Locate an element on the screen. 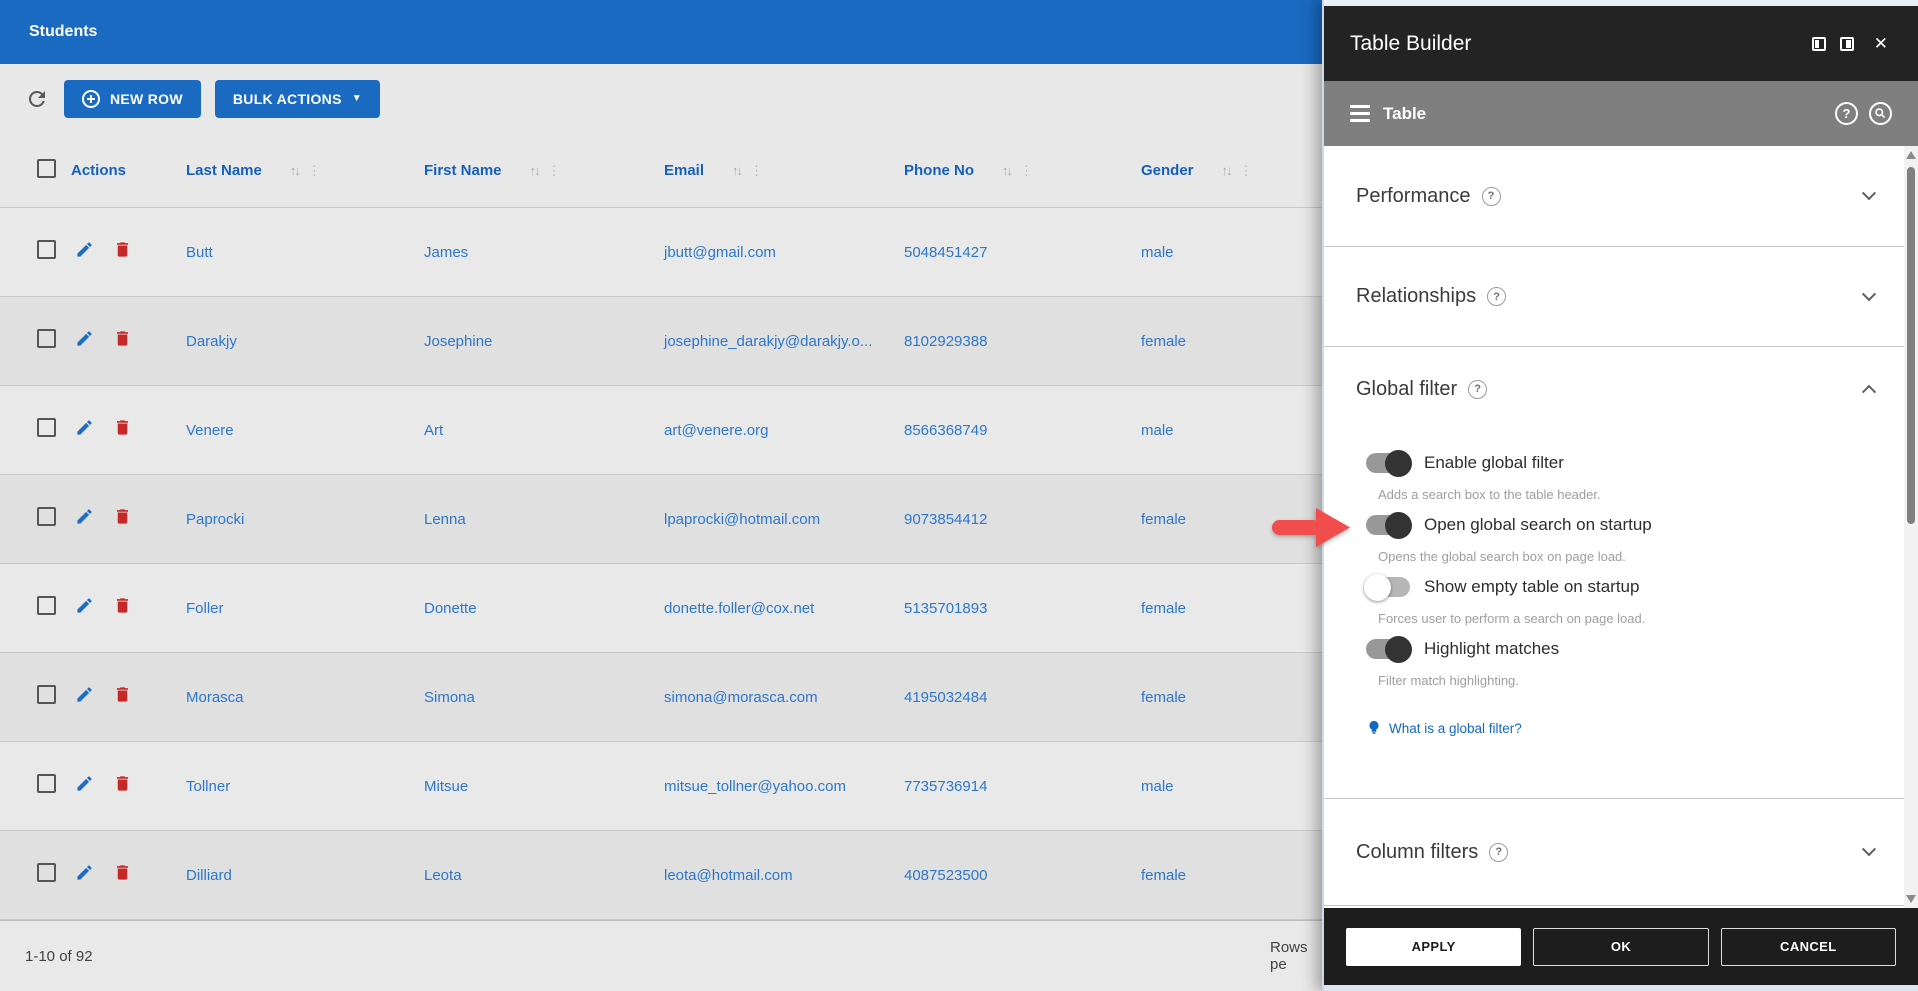  cell-email: donette.foller@cox.net is located at coordinates (739, 608).